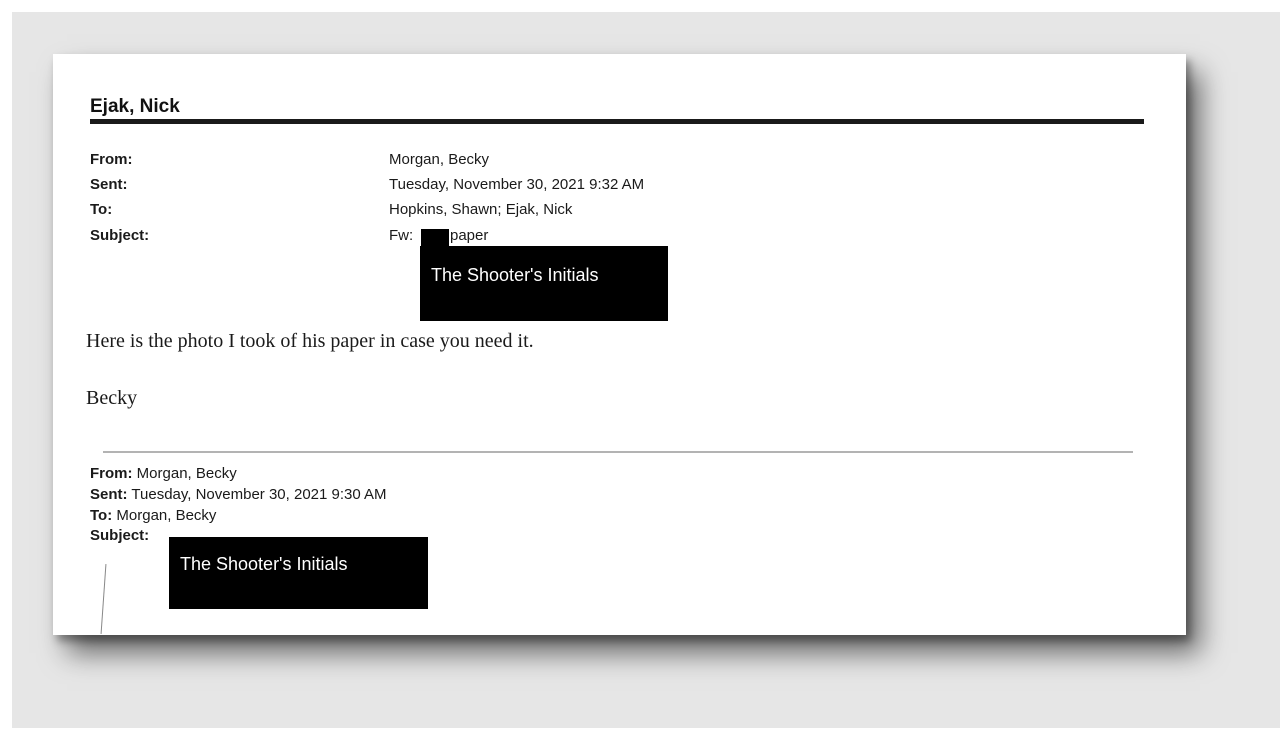 The height and width of the screenshot is (730, 1281). Describe the element at coordinates (101, 515) in the screenshot. I see `fwd-to-label: To:` at that location.